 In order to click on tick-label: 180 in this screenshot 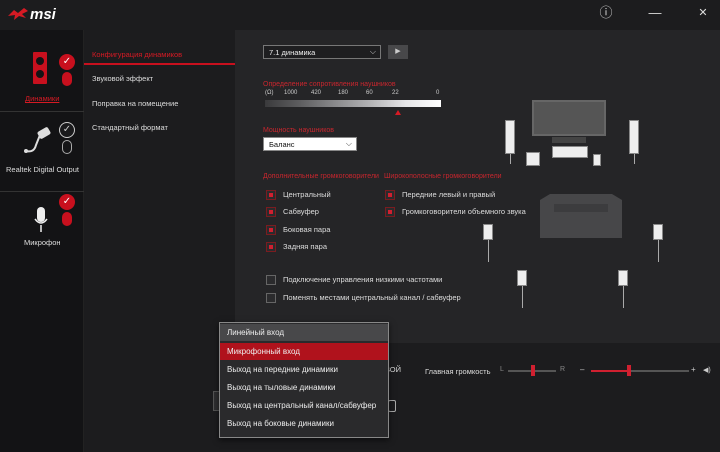, I will do `click(343, 93)`.